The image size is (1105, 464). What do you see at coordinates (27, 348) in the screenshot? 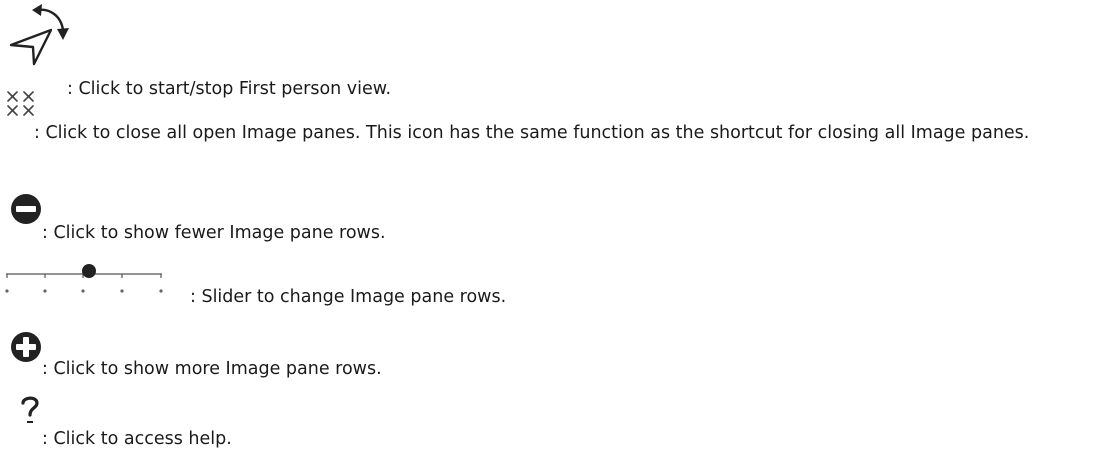
I see `plus-circle-icon` at bounding box center [27, 348].